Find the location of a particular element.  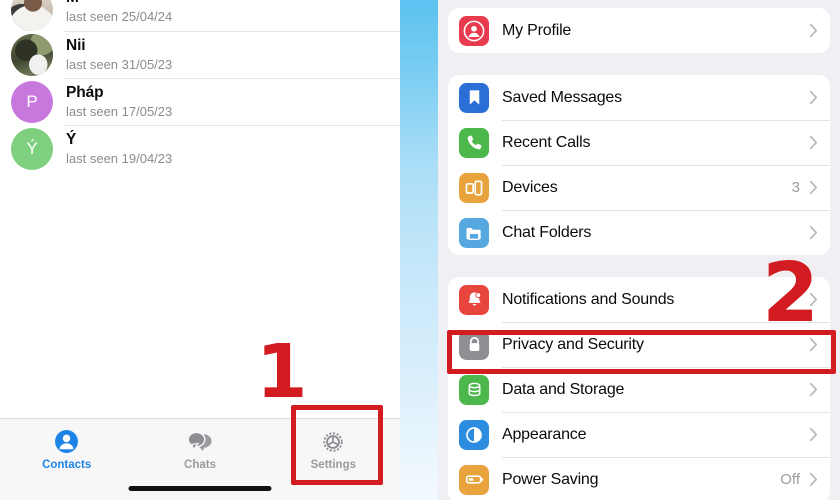

settings-row-label: Recent Calls is located at coordinates (546, 142).